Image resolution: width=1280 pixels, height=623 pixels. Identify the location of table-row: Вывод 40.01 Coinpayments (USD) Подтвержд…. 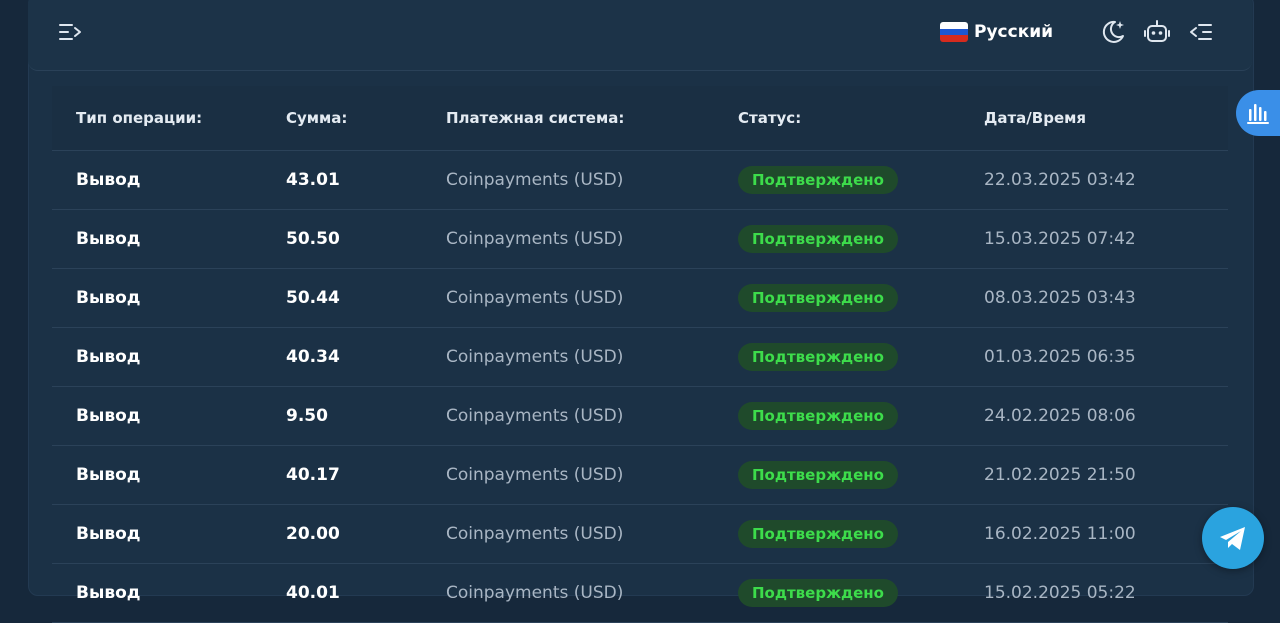
(640, 593).